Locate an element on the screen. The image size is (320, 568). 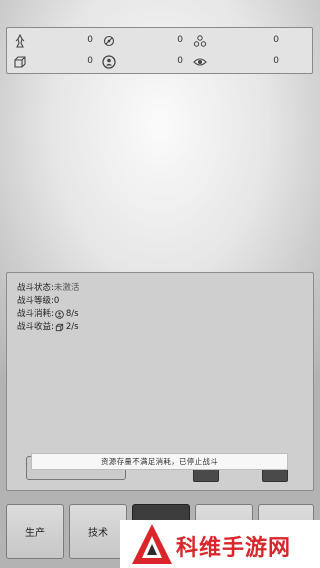
eye-icon is located at coordinates (200, 62).